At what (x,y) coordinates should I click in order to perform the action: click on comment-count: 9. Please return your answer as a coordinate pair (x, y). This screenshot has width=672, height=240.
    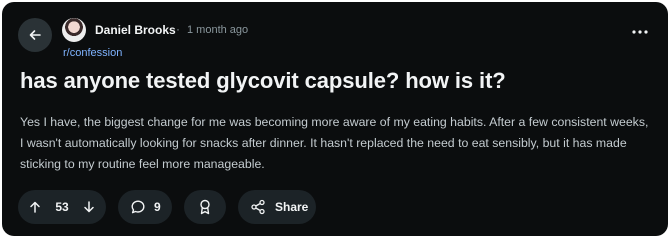
    Looking at the image, I should click on (157, 207).